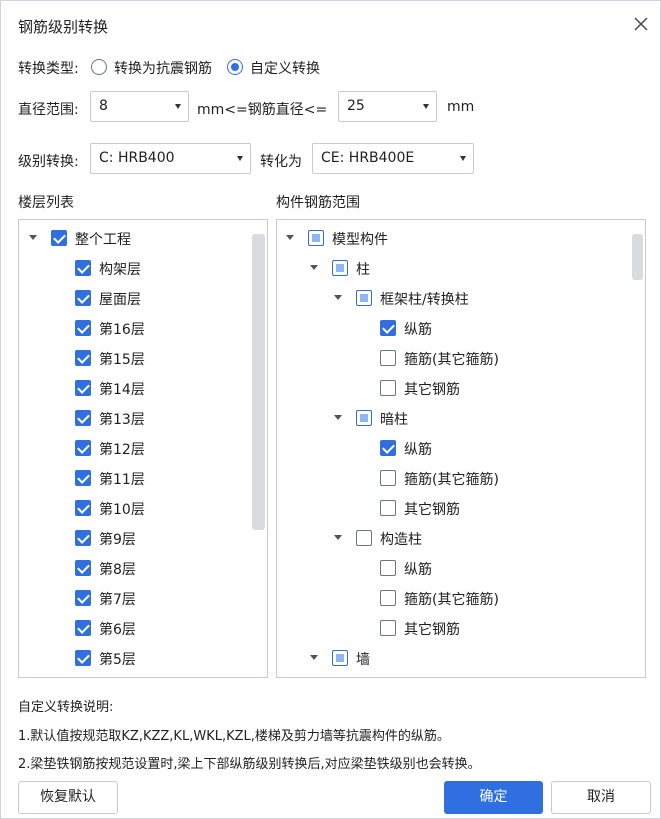  Describe the element at coordinates (318, 203) in the screenshot. I see `component-range-title: 构件钢筋范围` at that location.